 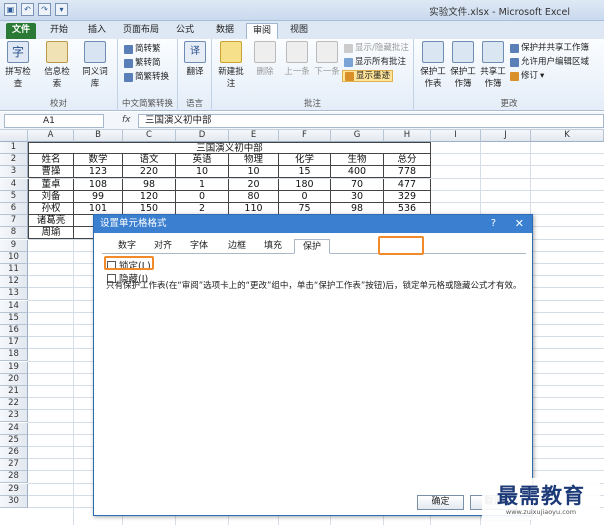 I want to click on table-cell: 1, so click(x=202, y=184).